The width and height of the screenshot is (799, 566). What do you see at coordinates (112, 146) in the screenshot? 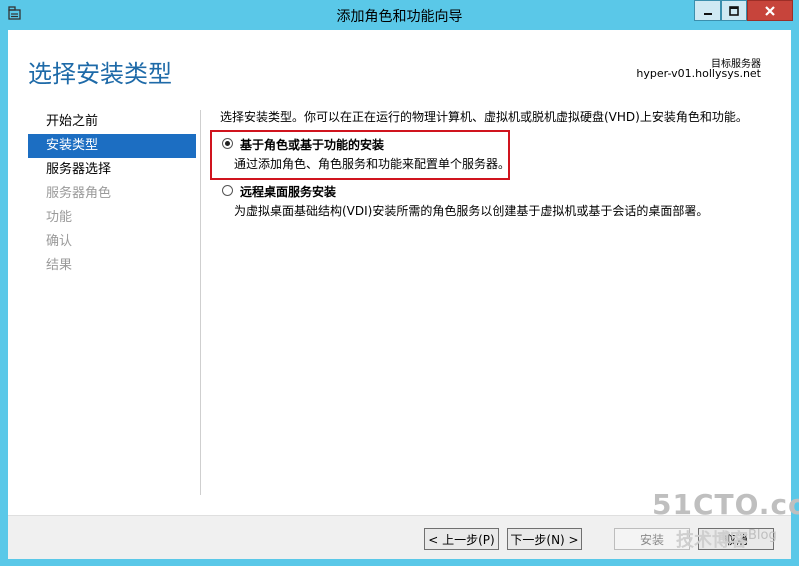
I see `nav-item-installation-type: 安装类型` at bounding box center [112, 146].